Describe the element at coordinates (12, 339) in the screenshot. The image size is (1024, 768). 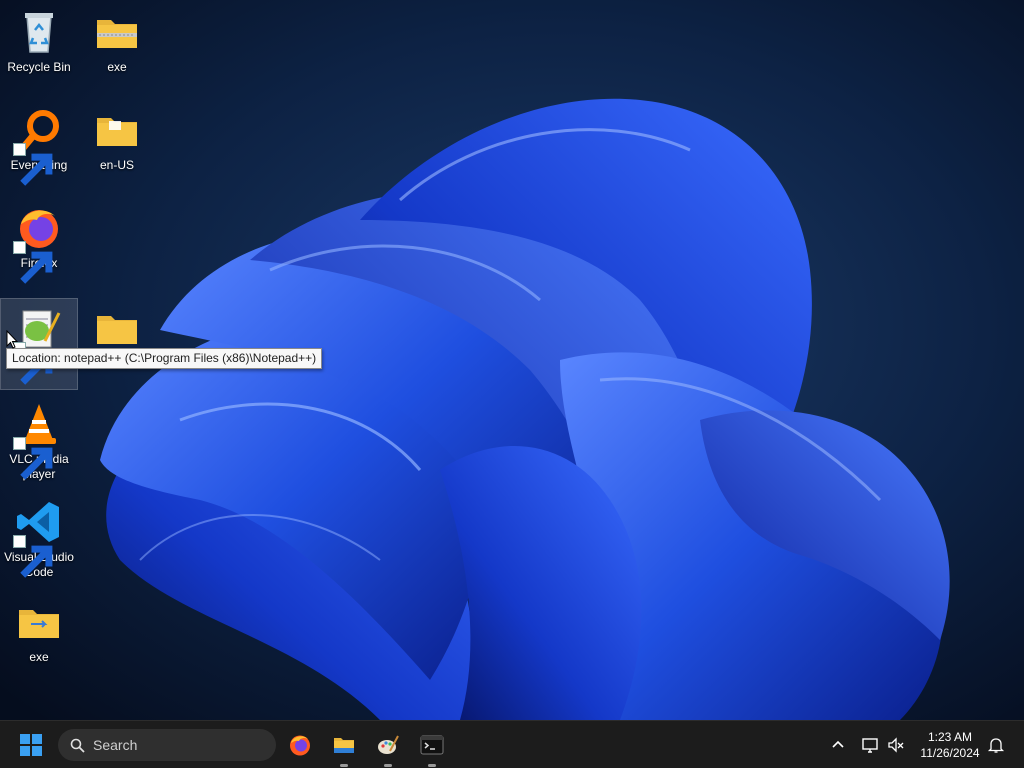
I see `mouse-cursor-icon` at that location.